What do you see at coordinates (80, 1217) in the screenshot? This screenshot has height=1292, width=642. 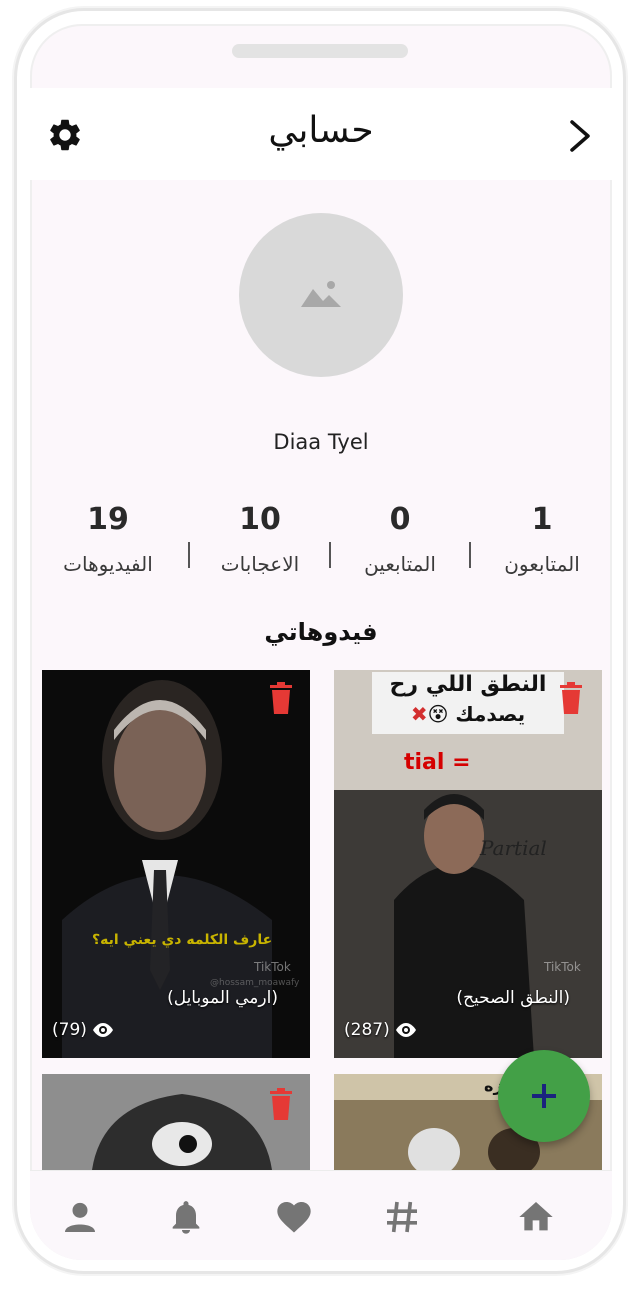 I see `profile-icon` at bounding box center [80, 1217].